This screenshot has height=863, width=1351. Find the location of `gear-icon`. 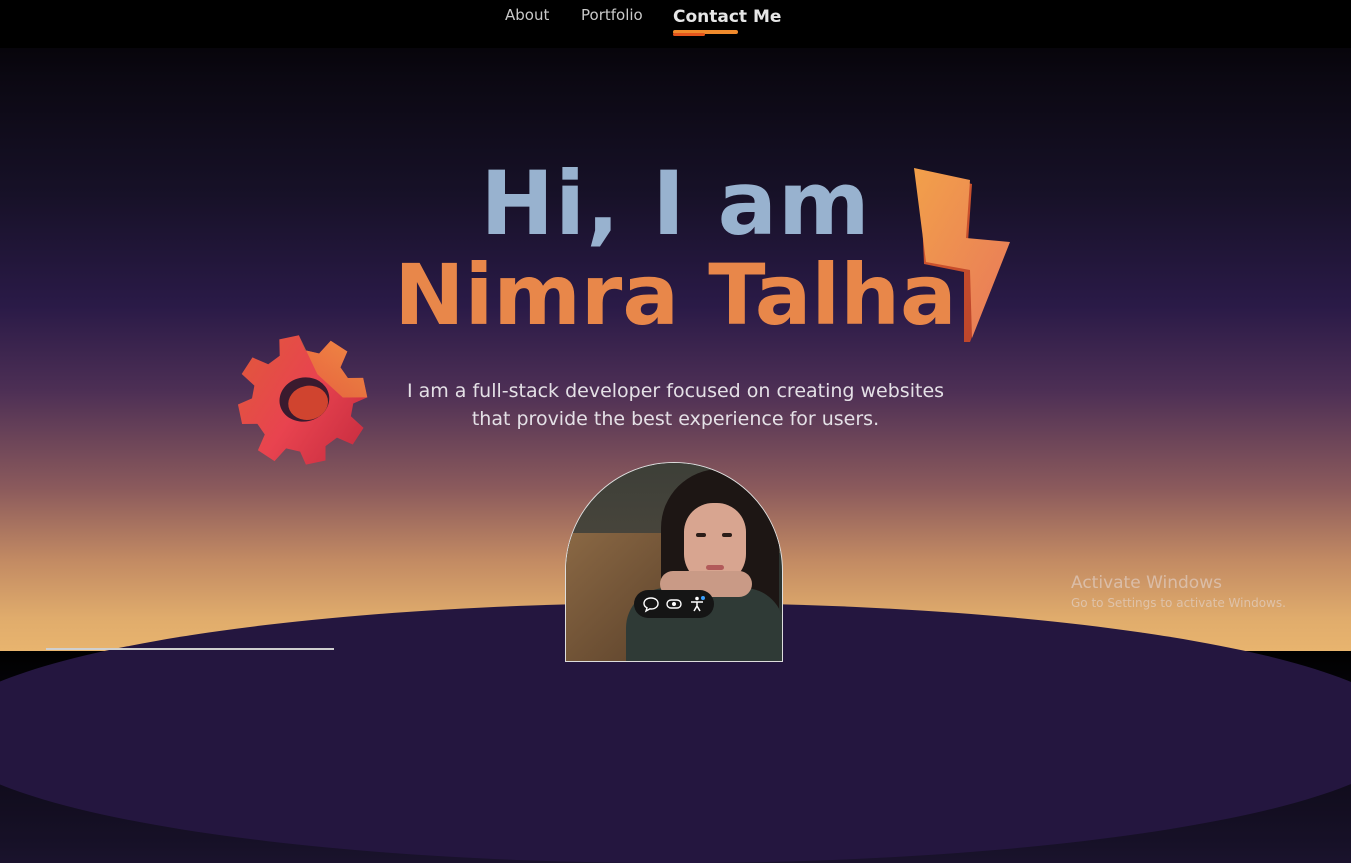

gear-icon is located at coordinates (302, 400).